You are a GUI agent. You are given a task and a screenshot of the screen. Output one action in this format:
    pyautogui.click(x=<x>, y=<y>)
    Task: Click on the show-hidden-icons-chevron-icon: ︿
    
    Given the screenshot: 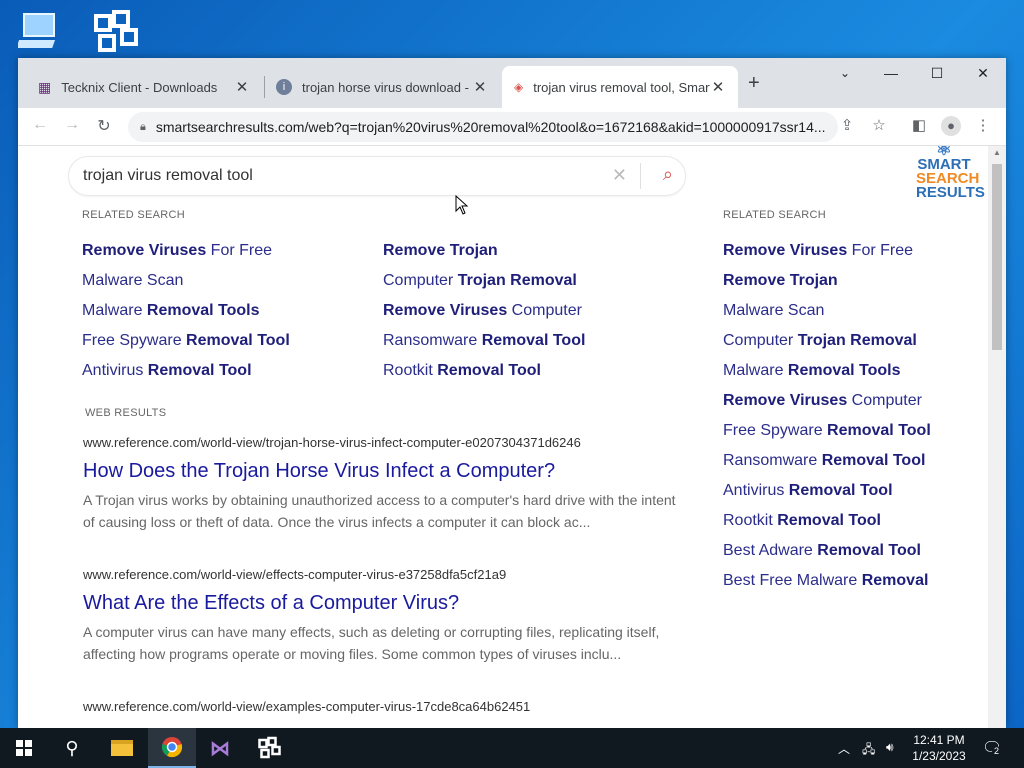 What is the action you would take?
    pyautogui.click(x=844, y=754)
    